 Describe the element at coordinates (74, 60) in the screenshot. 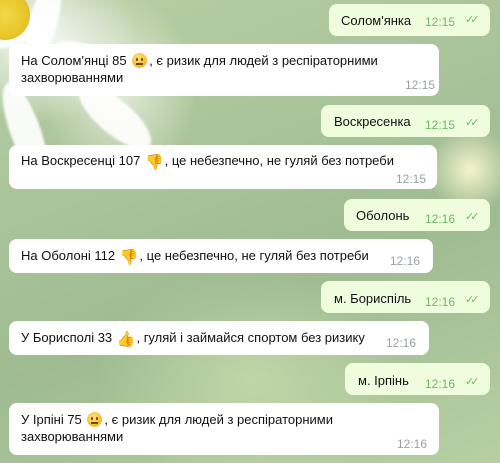

I see `message-text: На Солом'янці 85` at that location.